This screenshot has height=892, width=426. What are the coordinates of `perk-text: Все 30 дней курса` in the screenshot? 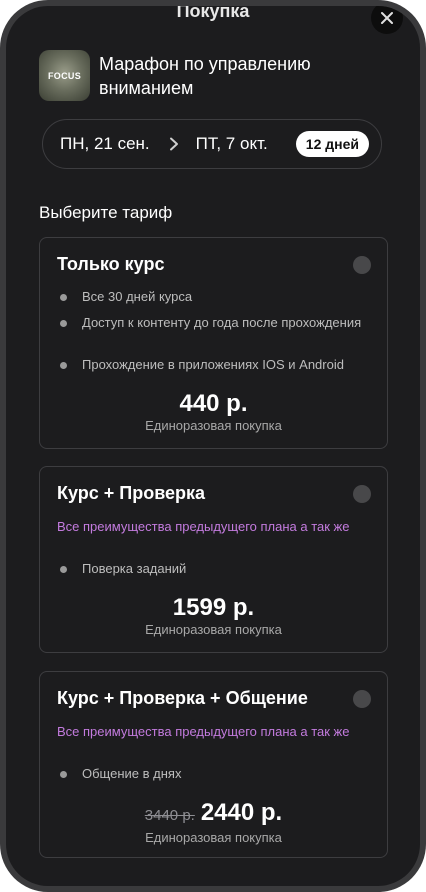 It's located at (137, 296).